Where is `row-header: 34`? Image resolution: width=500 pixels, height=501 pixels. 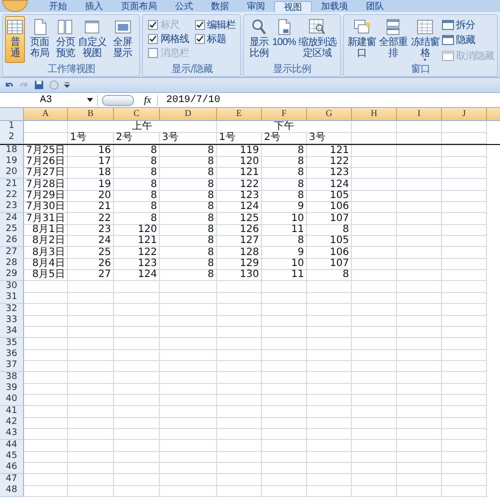 row-header: 34 is located at coordinates (12, 332).